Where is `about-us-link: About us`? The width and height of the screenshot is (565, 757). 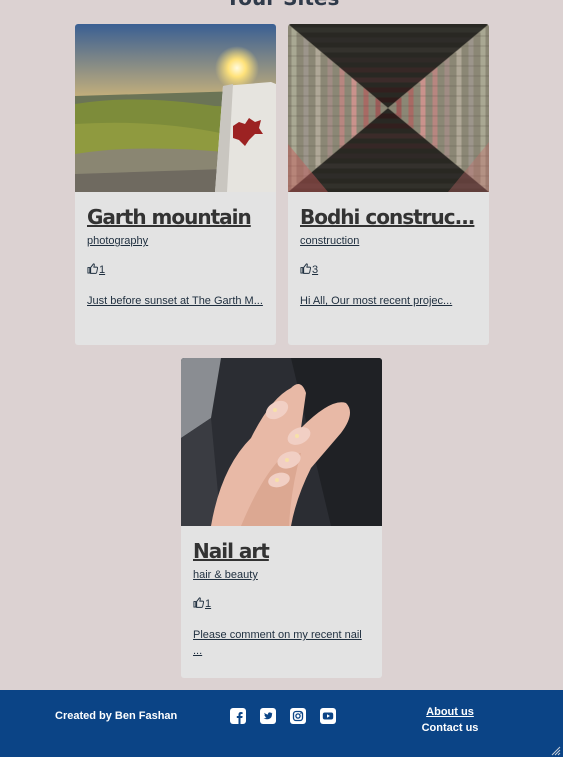
about-us-link: About us is located at coordinates (450, 712).